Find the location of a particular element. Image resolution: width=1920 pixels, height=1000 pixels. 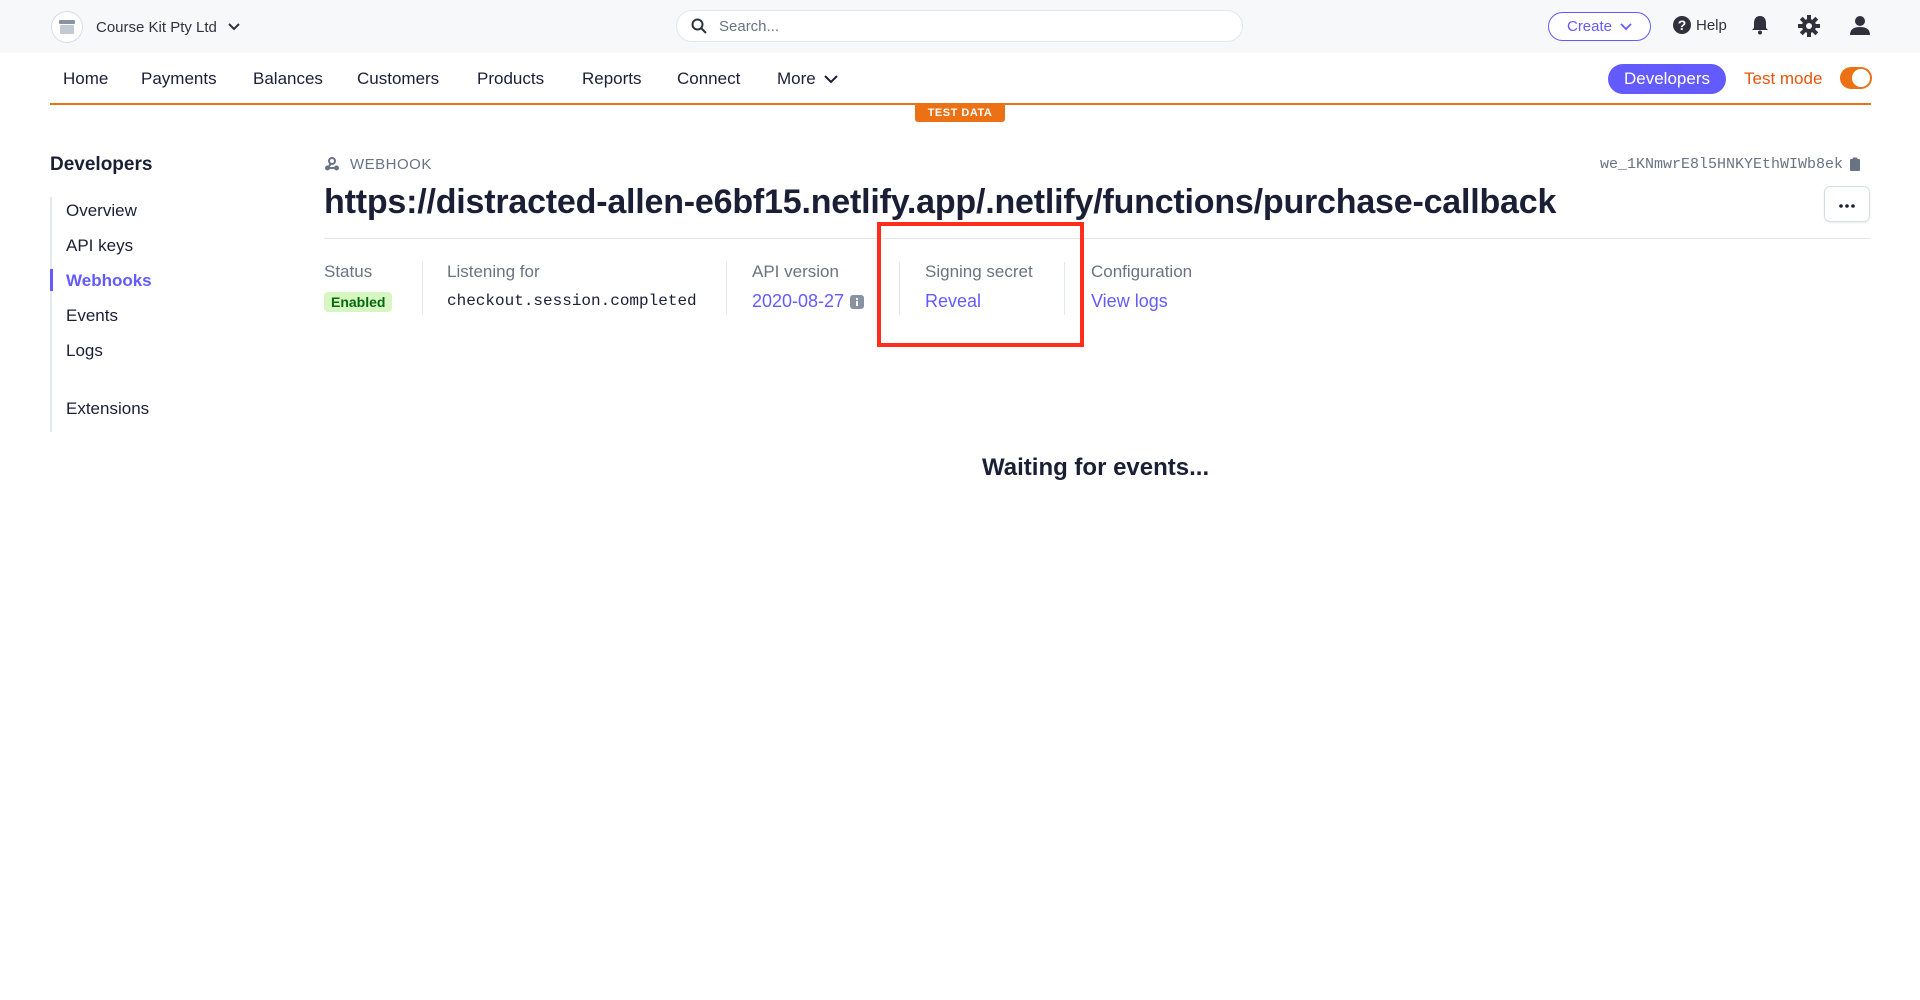

listening-value: checkout.session.completed is located at coordinates (572, 301).